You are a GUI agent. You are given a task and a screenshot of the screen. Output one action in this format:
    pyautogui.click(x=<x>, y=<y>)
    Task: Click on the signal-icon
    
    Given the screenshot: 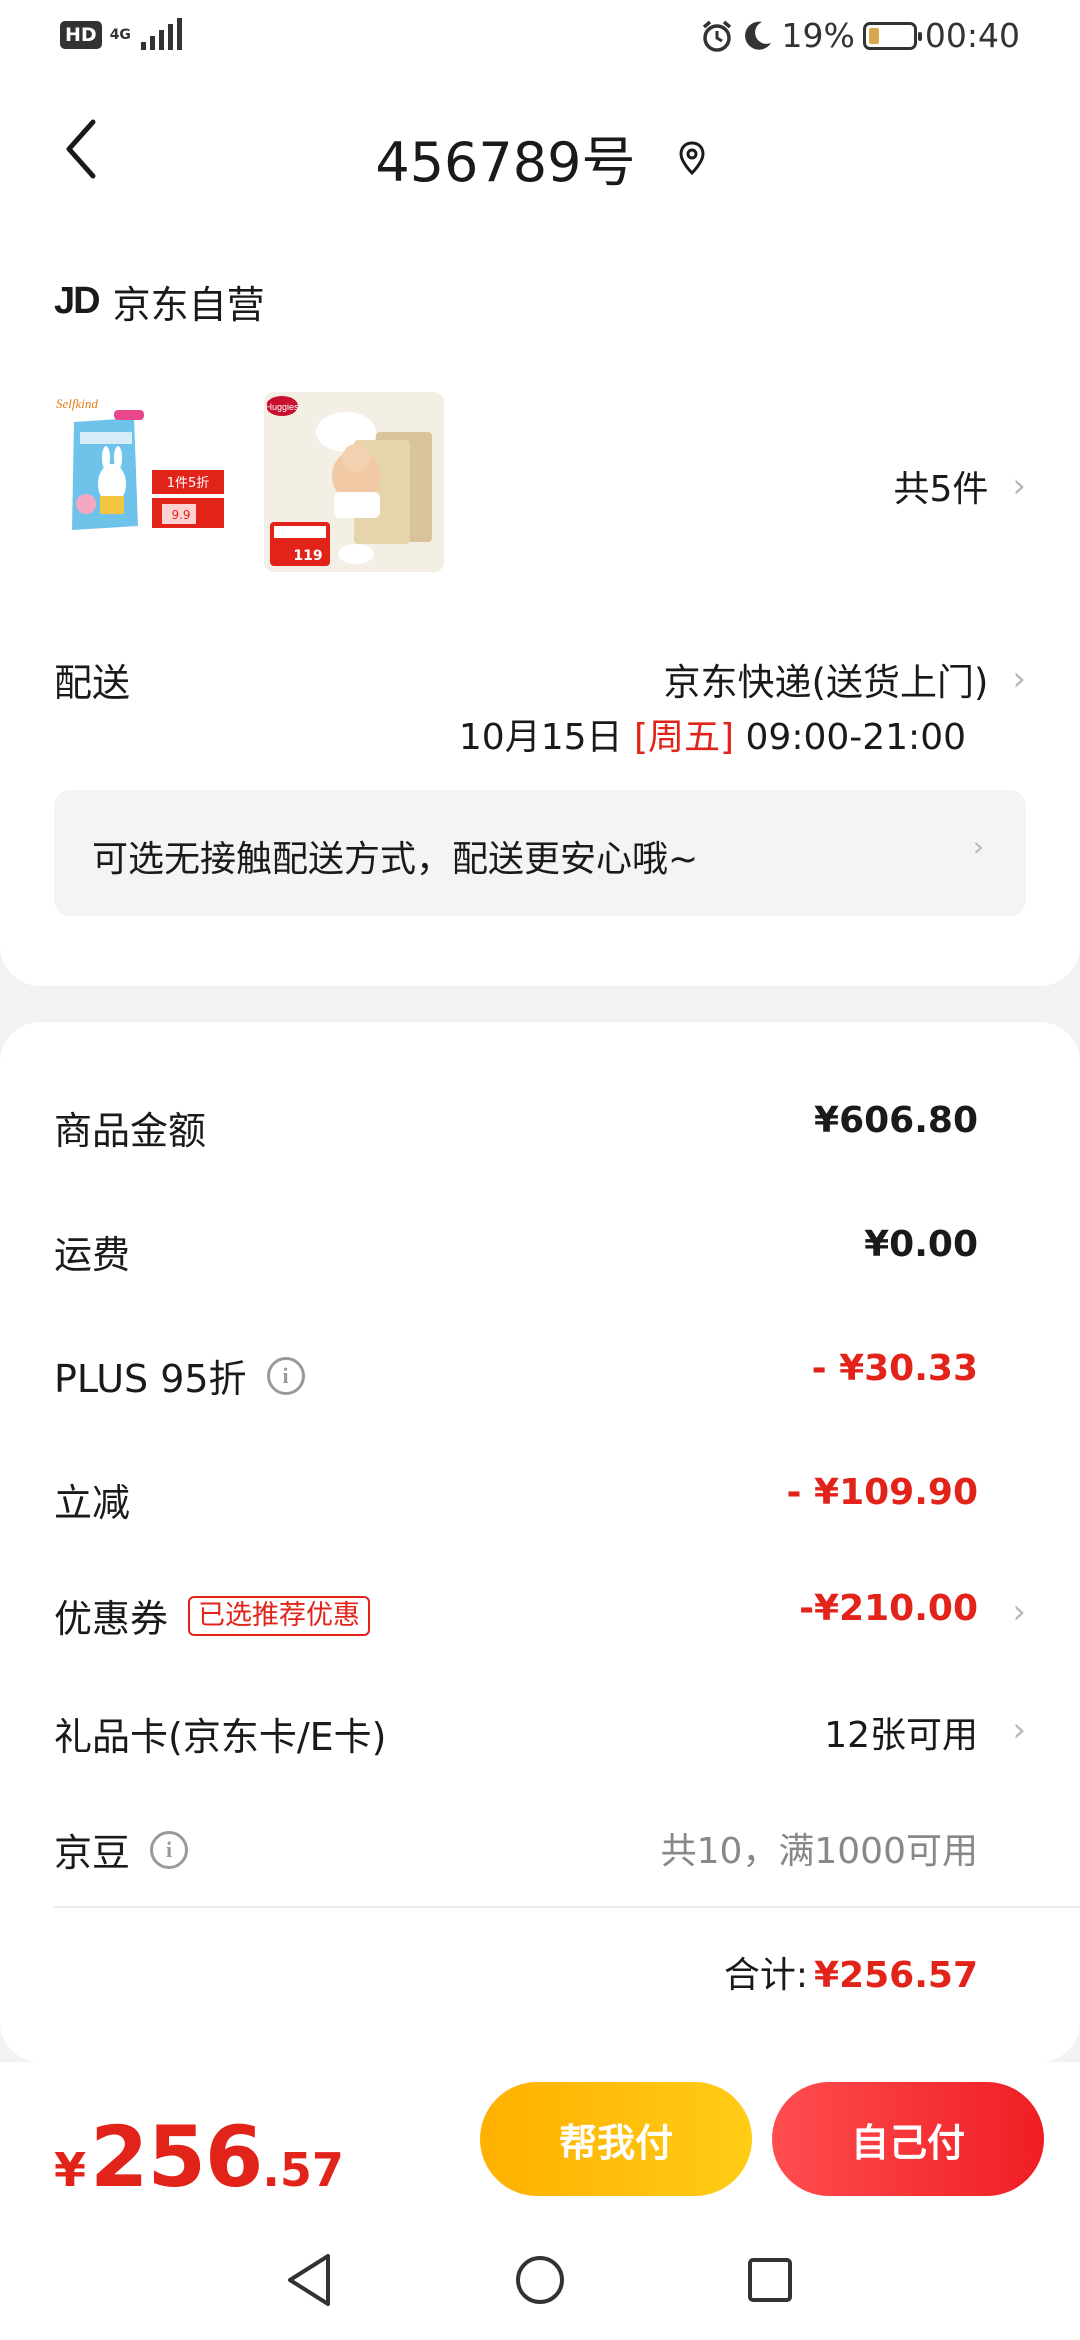 What is the action you would take?
    pyautogui.click(x=161, y=34)
    